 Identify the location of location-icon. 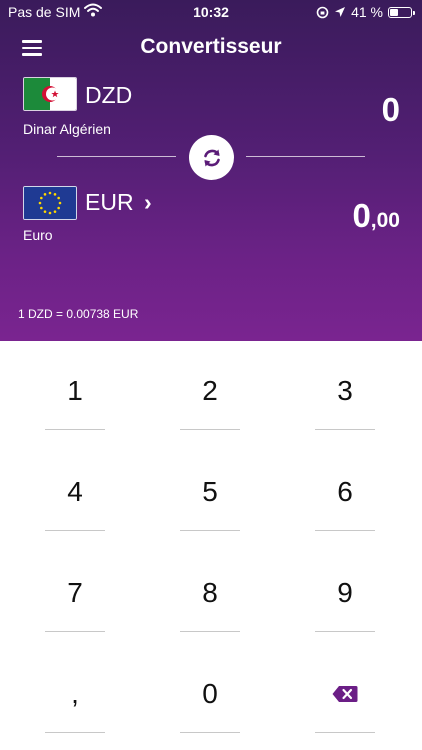
(340, 12).